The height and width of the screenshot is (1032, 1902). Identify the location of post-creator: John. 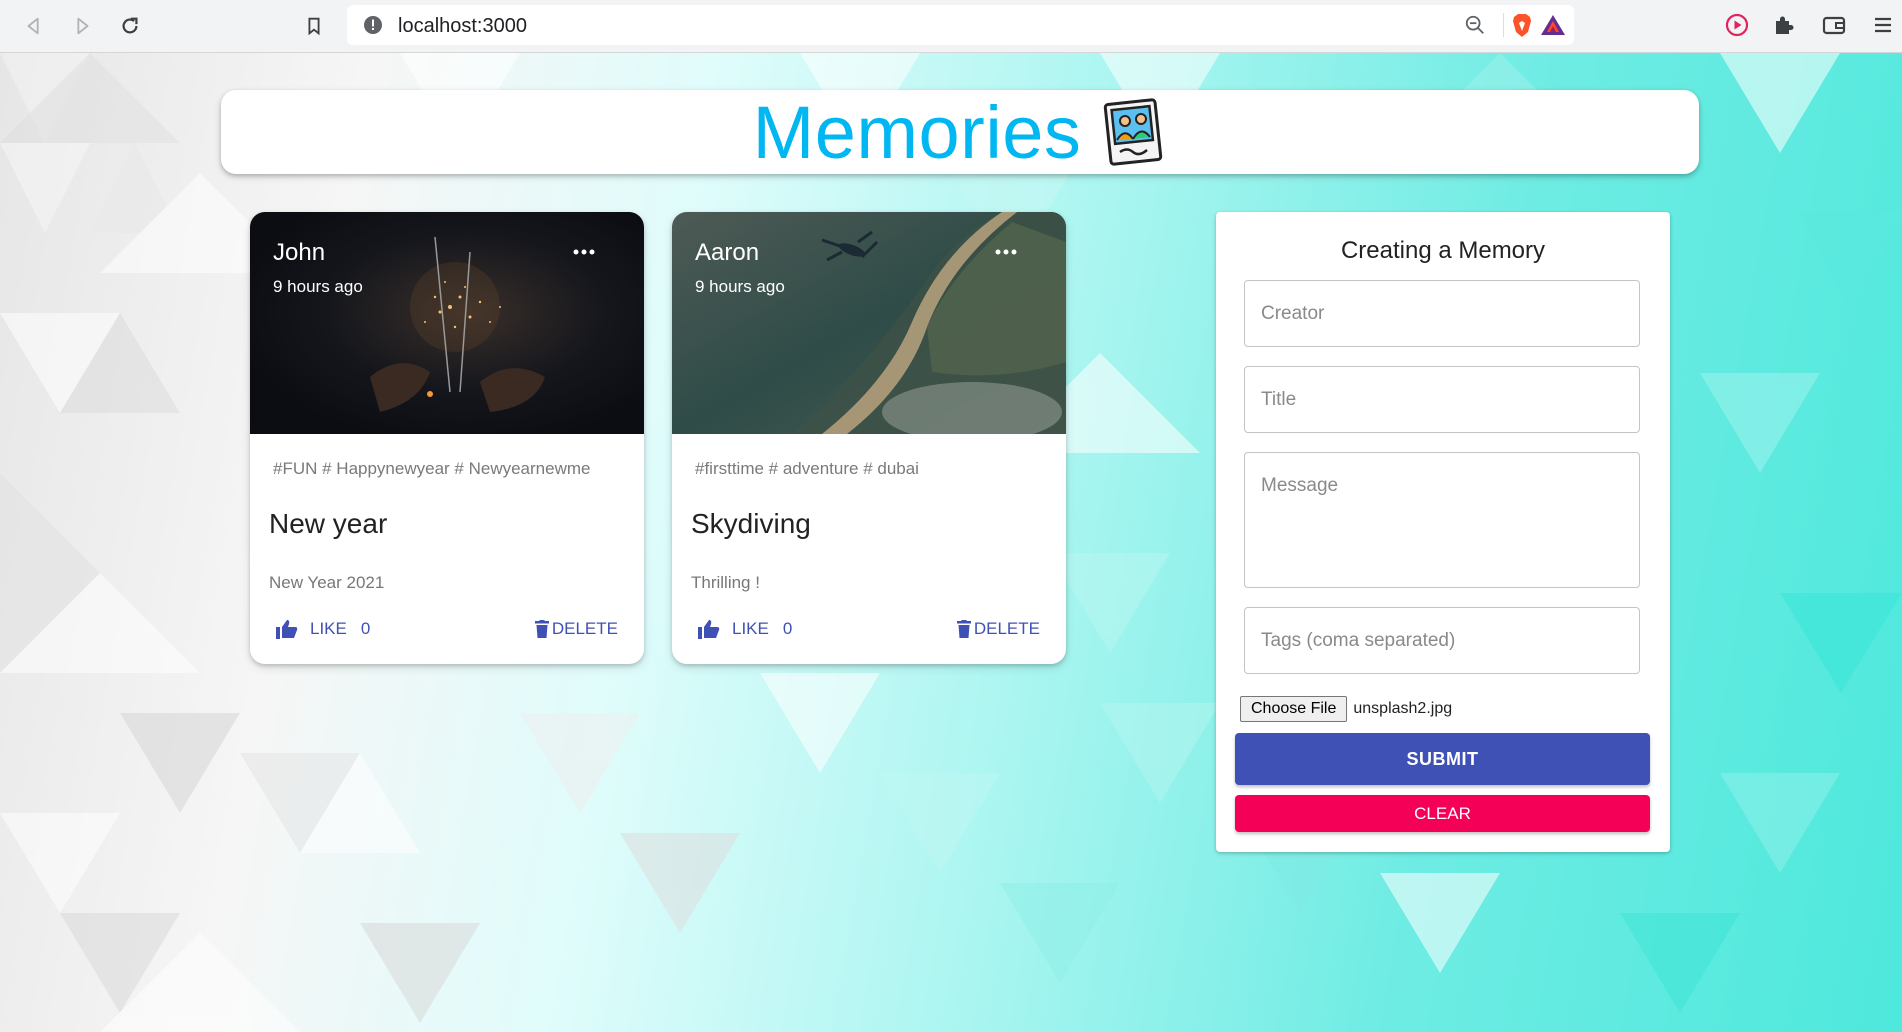
(299, 252).